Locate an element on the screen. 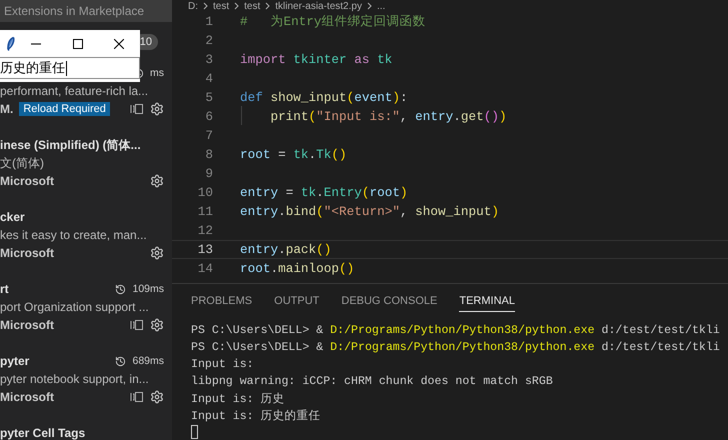 The height and width of the screenshot is (440, 728). line-number: 8 is located at coordinates (208, 154).